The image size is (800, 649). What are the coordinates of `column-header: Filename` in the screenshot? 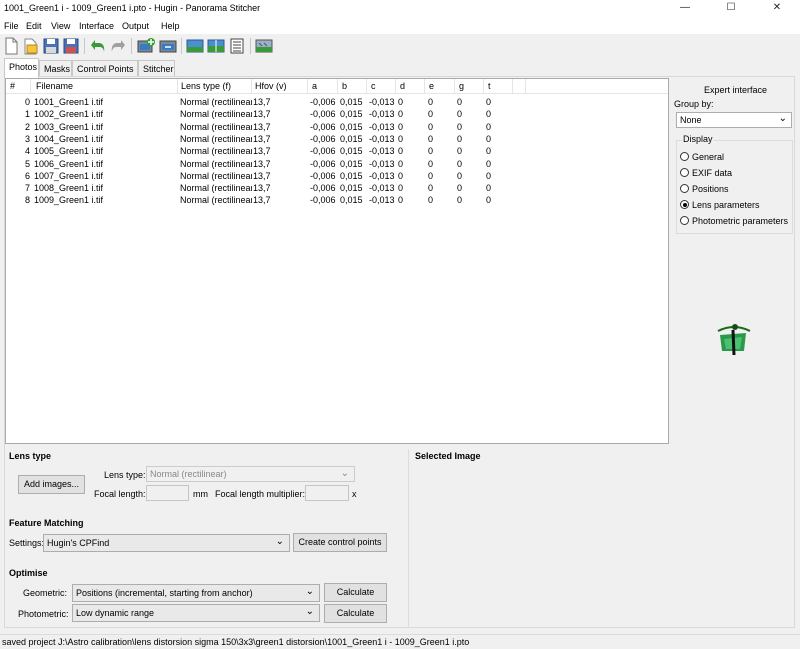 It's located at (54, 86).